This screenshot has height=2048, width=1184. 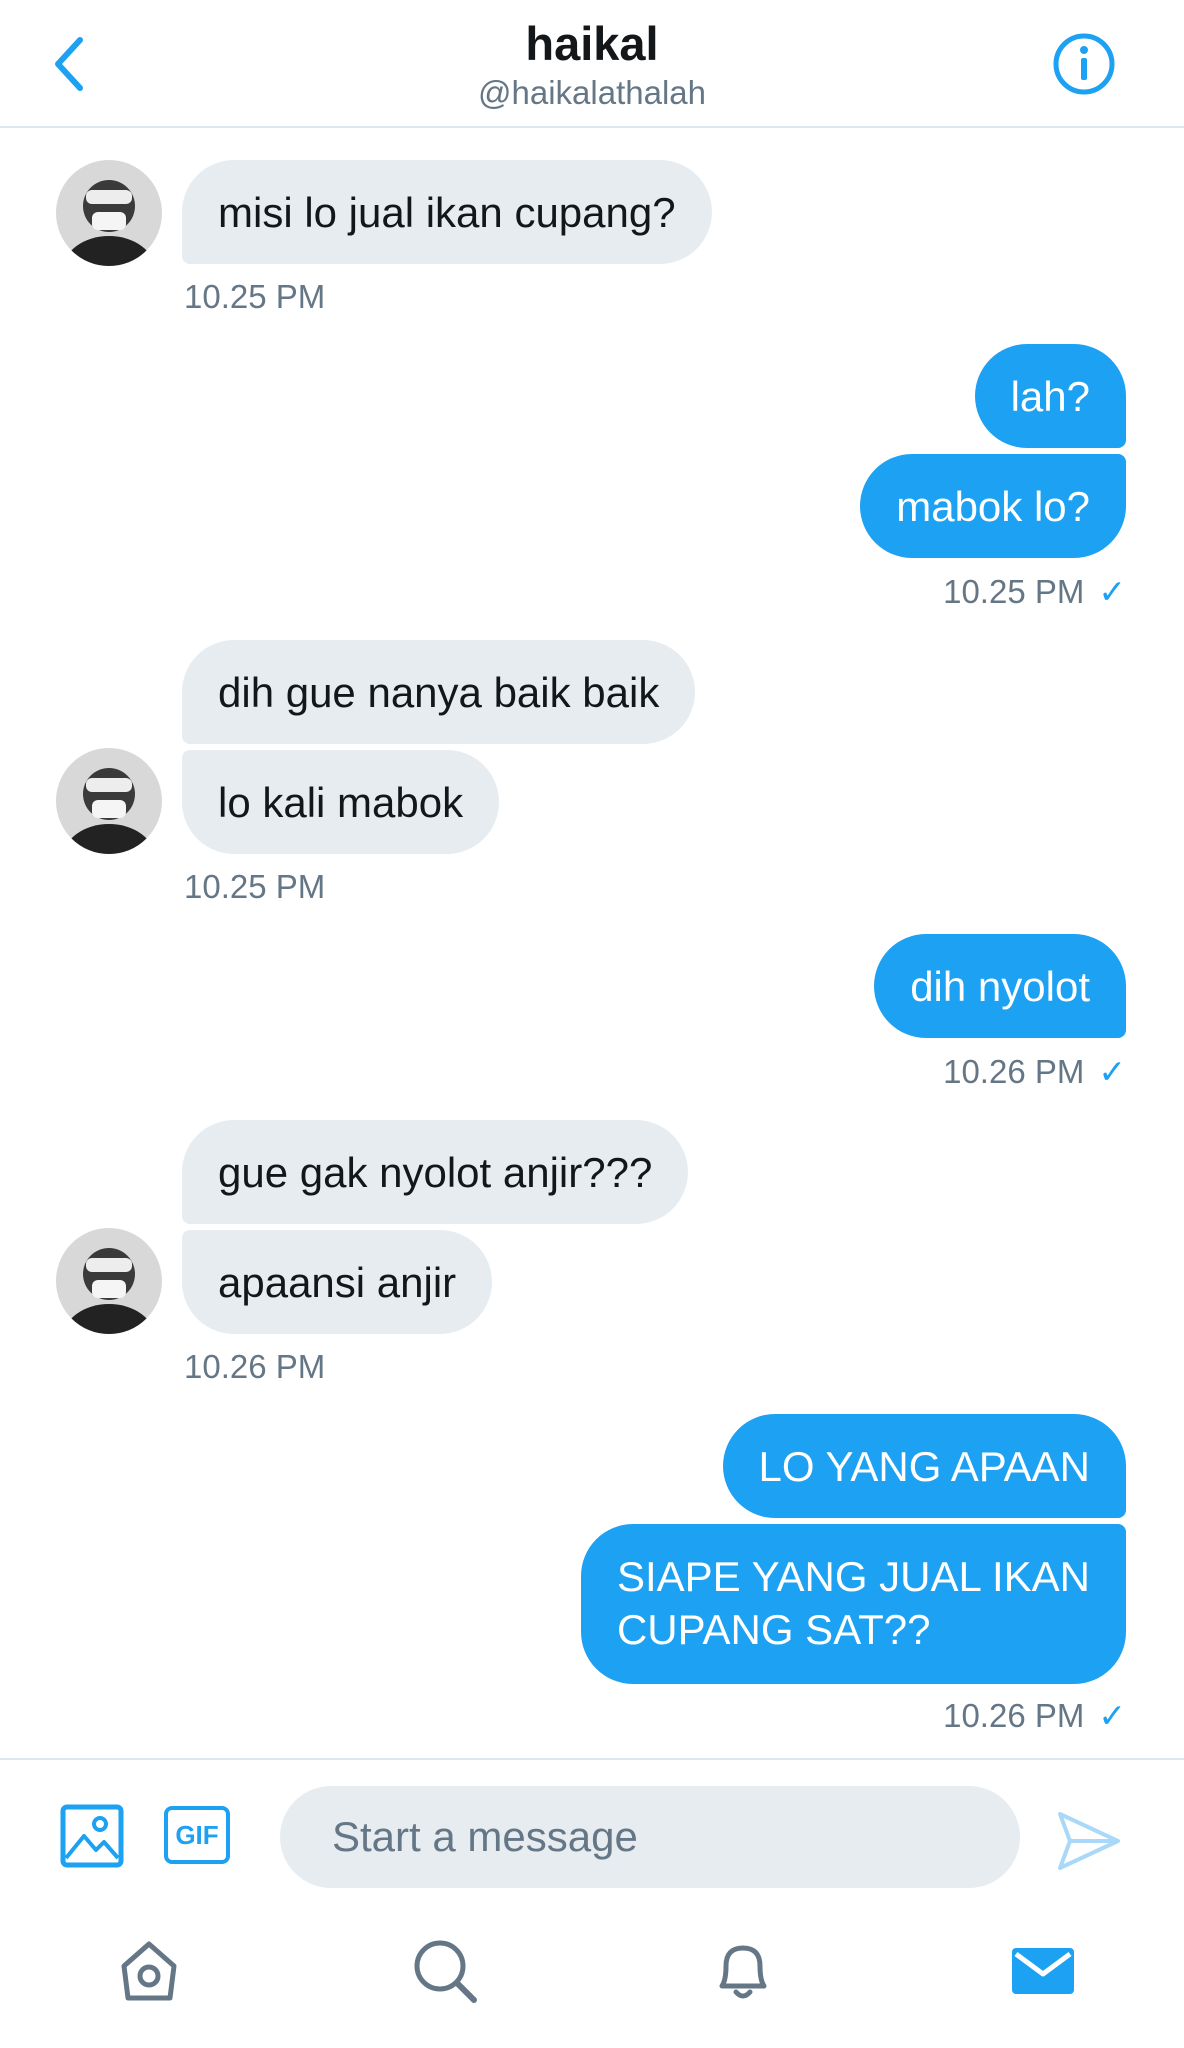 What do you see at coordinates (1084, 64) in the screenshot?
I see `info-icon` at bounding box center [1084, 64].